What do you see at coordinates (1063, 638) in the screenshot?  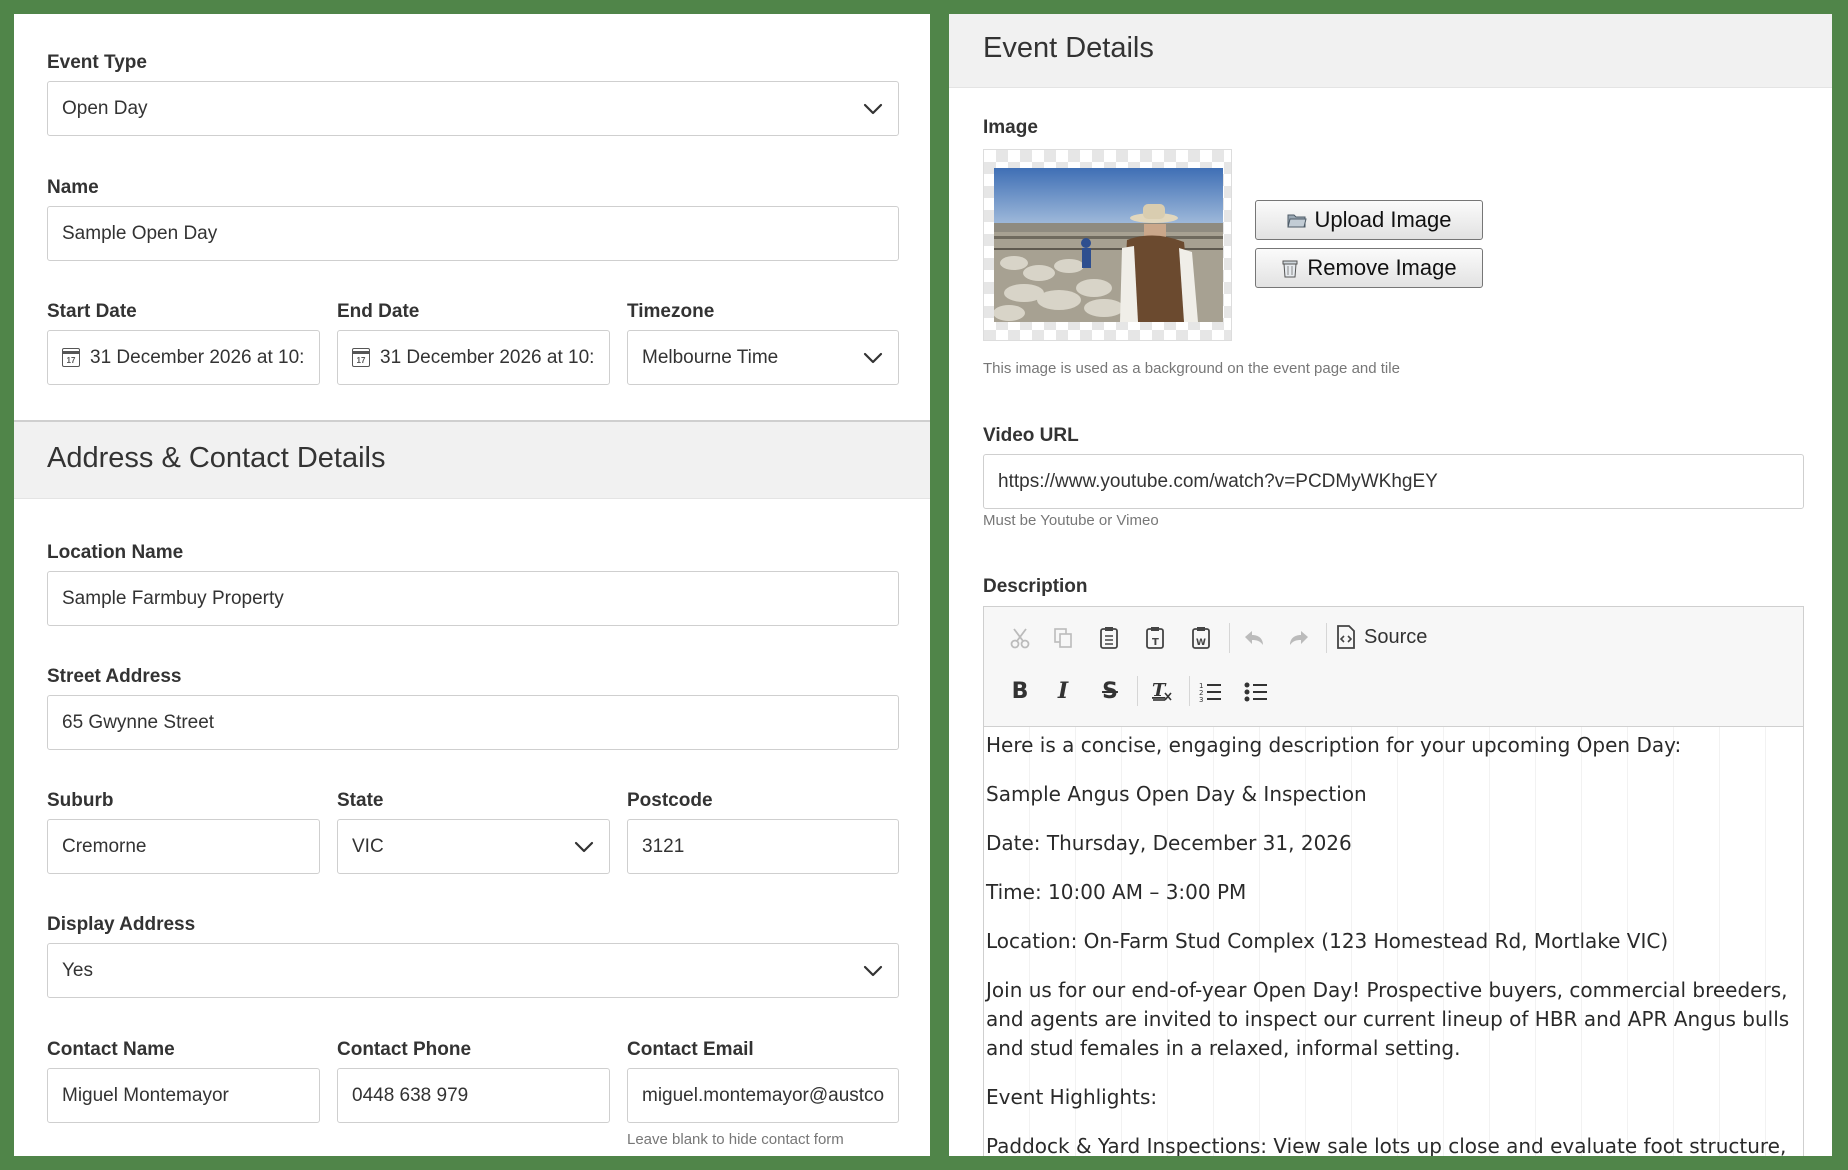 I see `copy-icon` at bounding box center [1063, 638].